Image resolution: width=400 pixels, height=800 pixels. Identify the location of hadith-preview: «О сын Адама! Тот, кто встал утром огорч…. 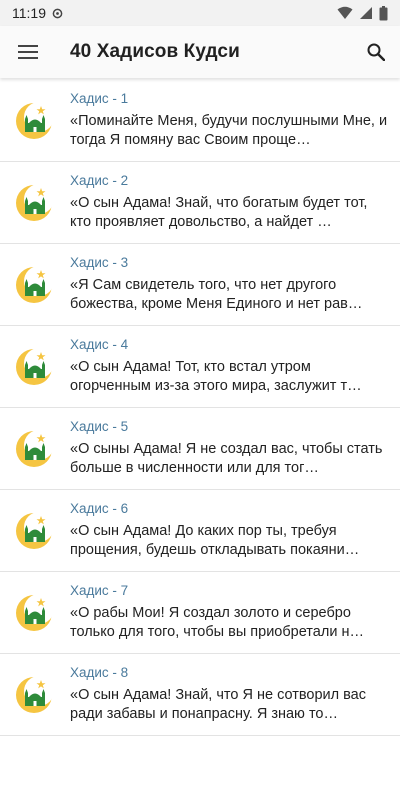
(216, 376).